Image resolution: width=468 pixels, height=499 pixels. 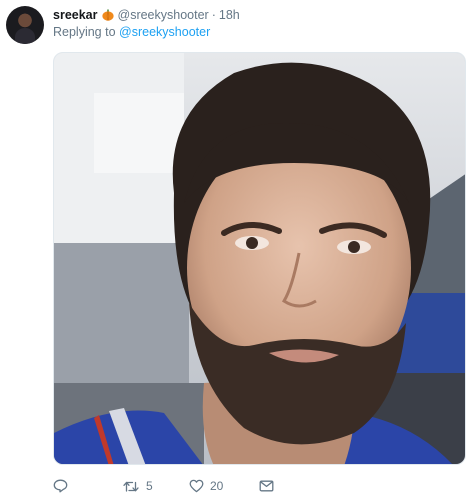 I want to click on avatar, so click(x=25, y=25).